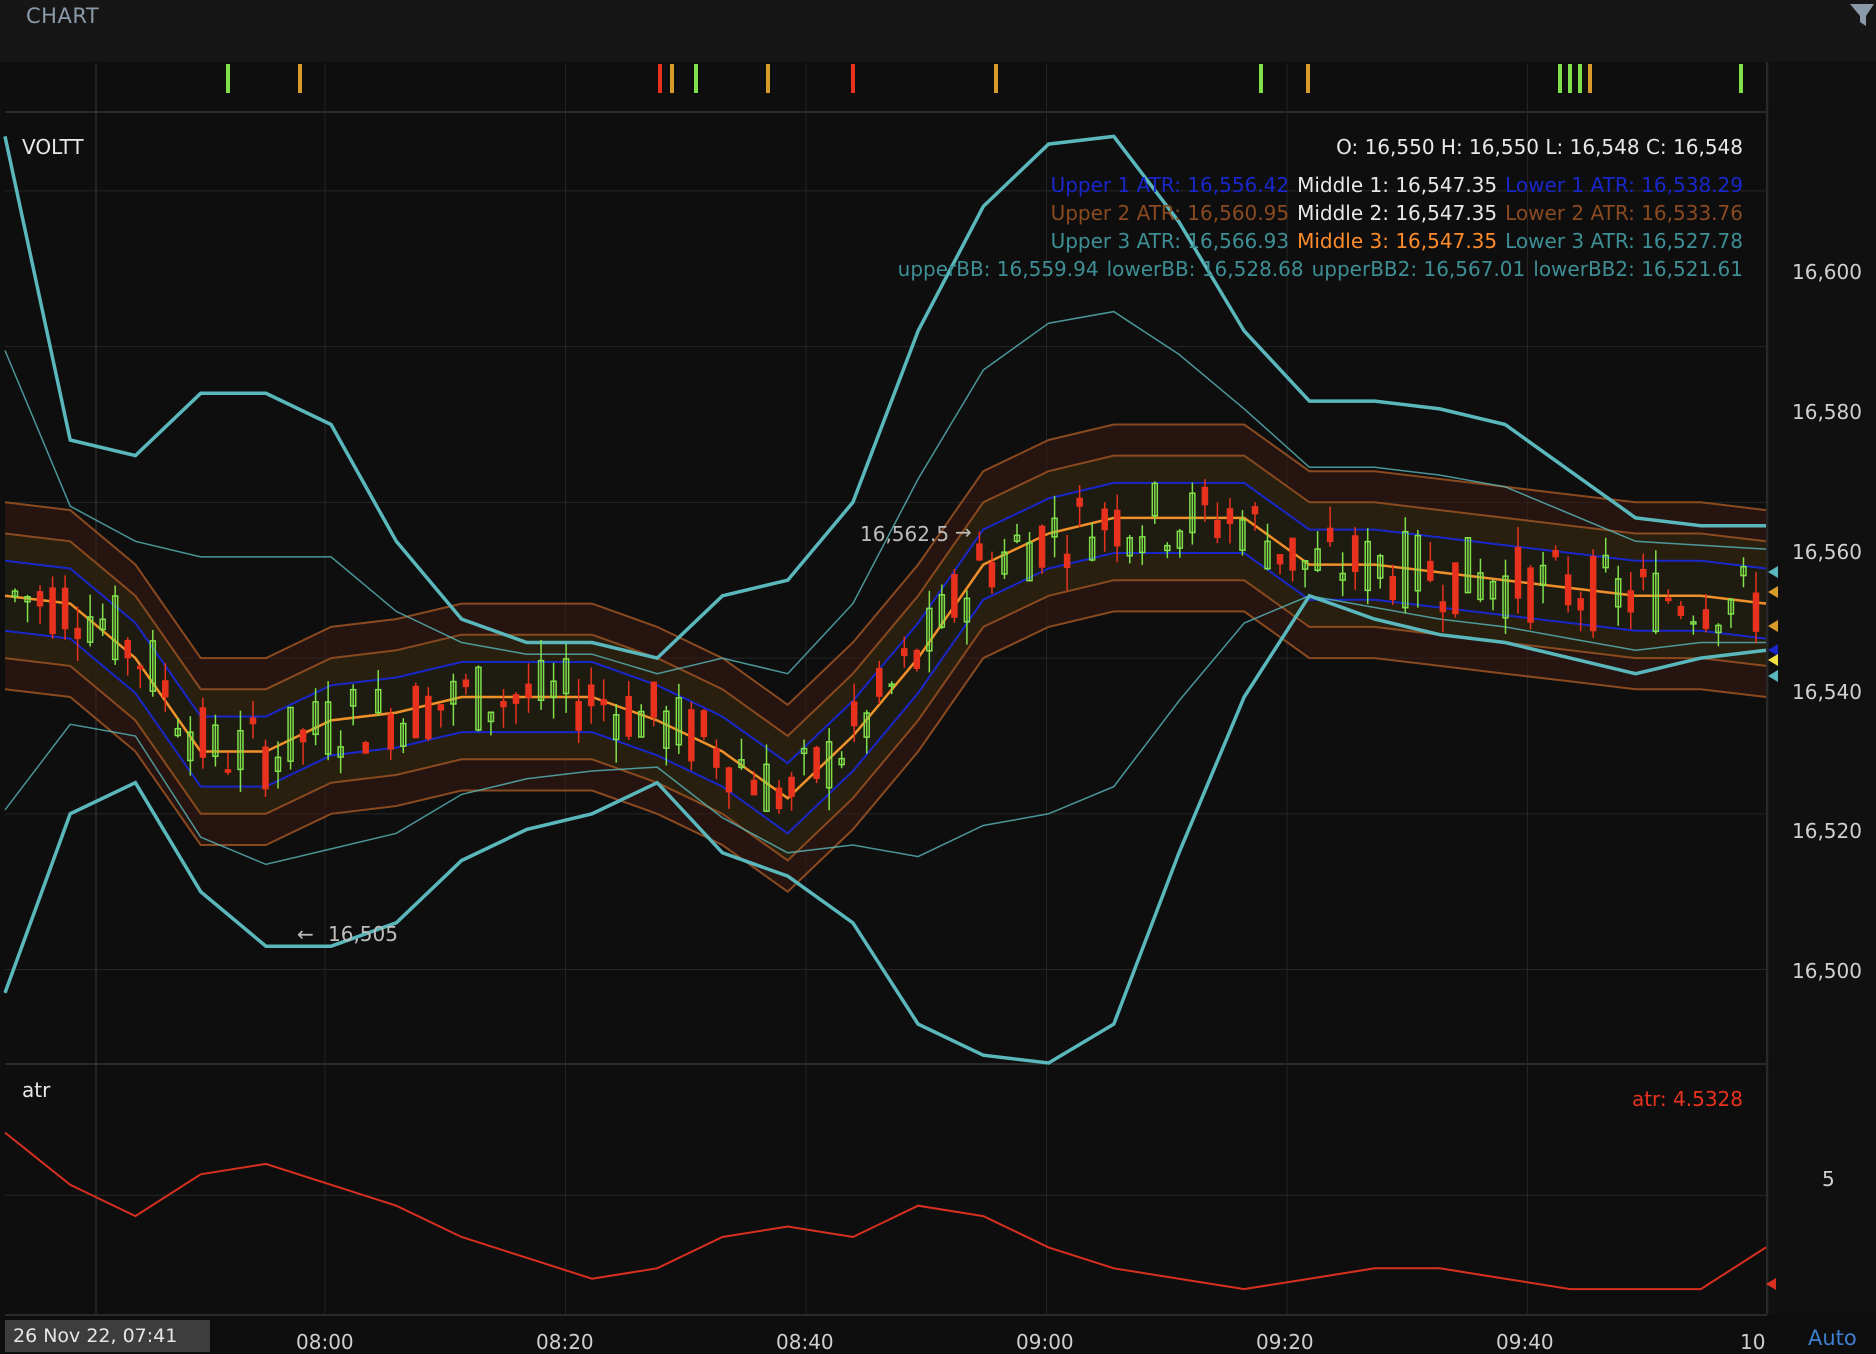  What do you see at coordinates (805, 1342) in the screenshot?
I see `time-tick: 08:40` at bounding box center [805, 1342].